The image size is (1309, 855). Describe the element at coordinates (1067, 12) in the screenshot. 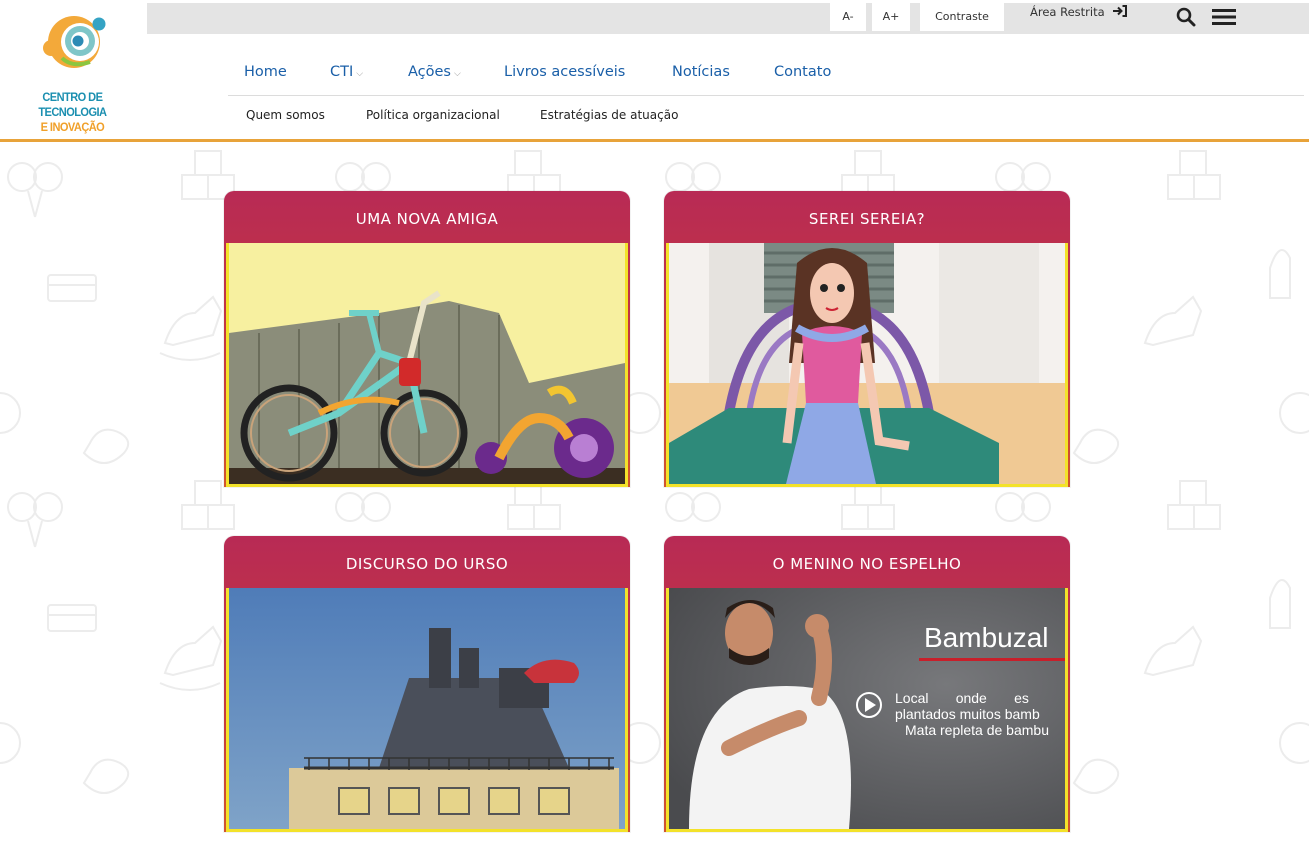

I see `restricted-area-label: Área Restrita` at that location.